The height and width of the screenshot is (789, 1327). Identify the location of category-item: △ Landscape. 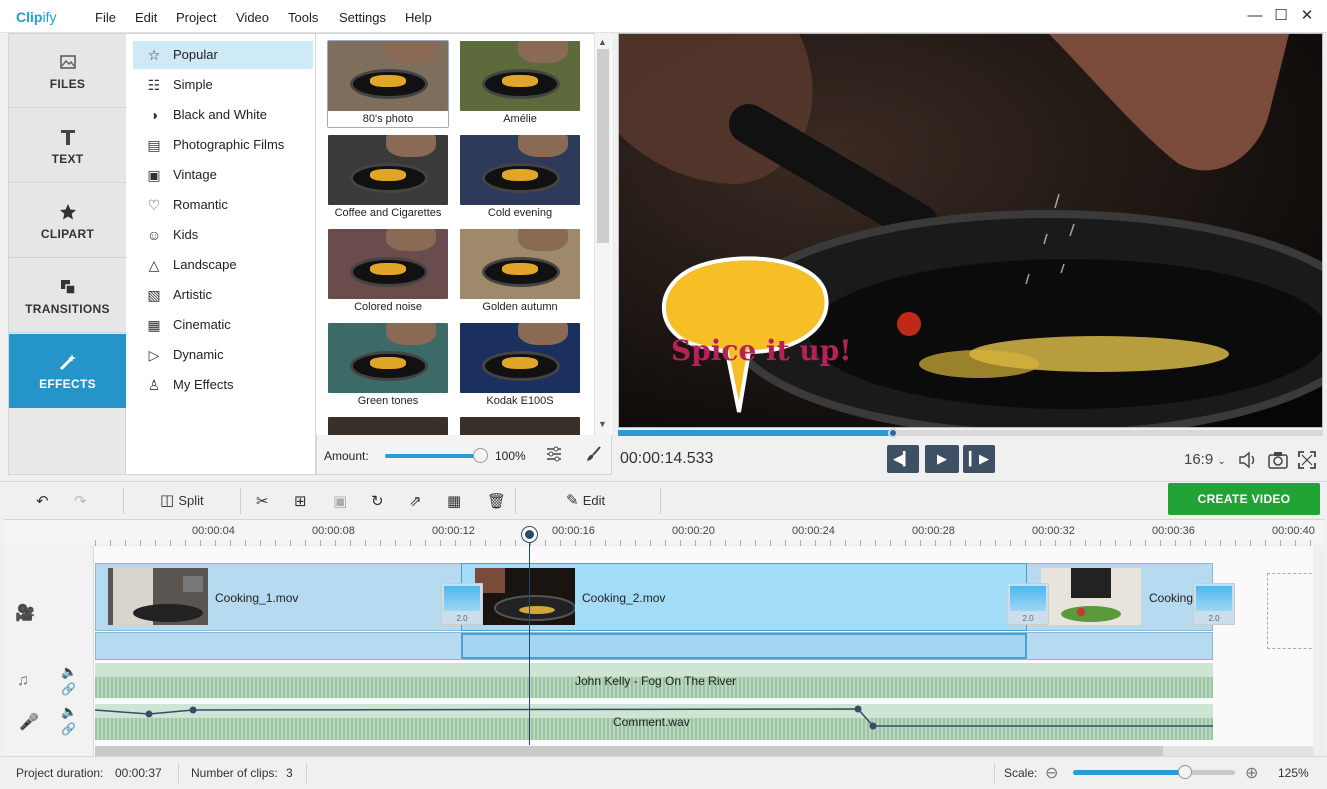
(223, 265).